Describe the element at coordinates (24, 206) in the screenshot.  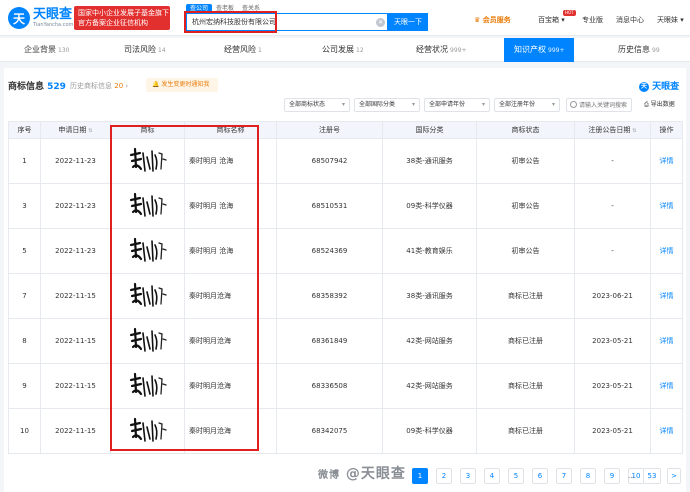
I see `cell-no: 3` at that location.